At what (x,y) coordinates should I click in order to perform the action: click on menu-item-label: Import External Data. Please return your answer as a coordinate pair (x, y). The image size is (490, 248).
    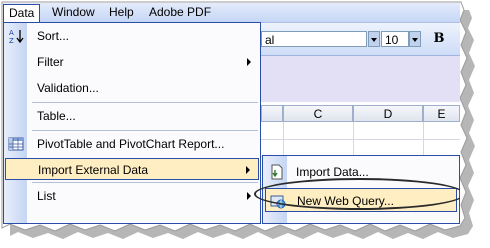
    Looking at the image, I should click on (93, 170).